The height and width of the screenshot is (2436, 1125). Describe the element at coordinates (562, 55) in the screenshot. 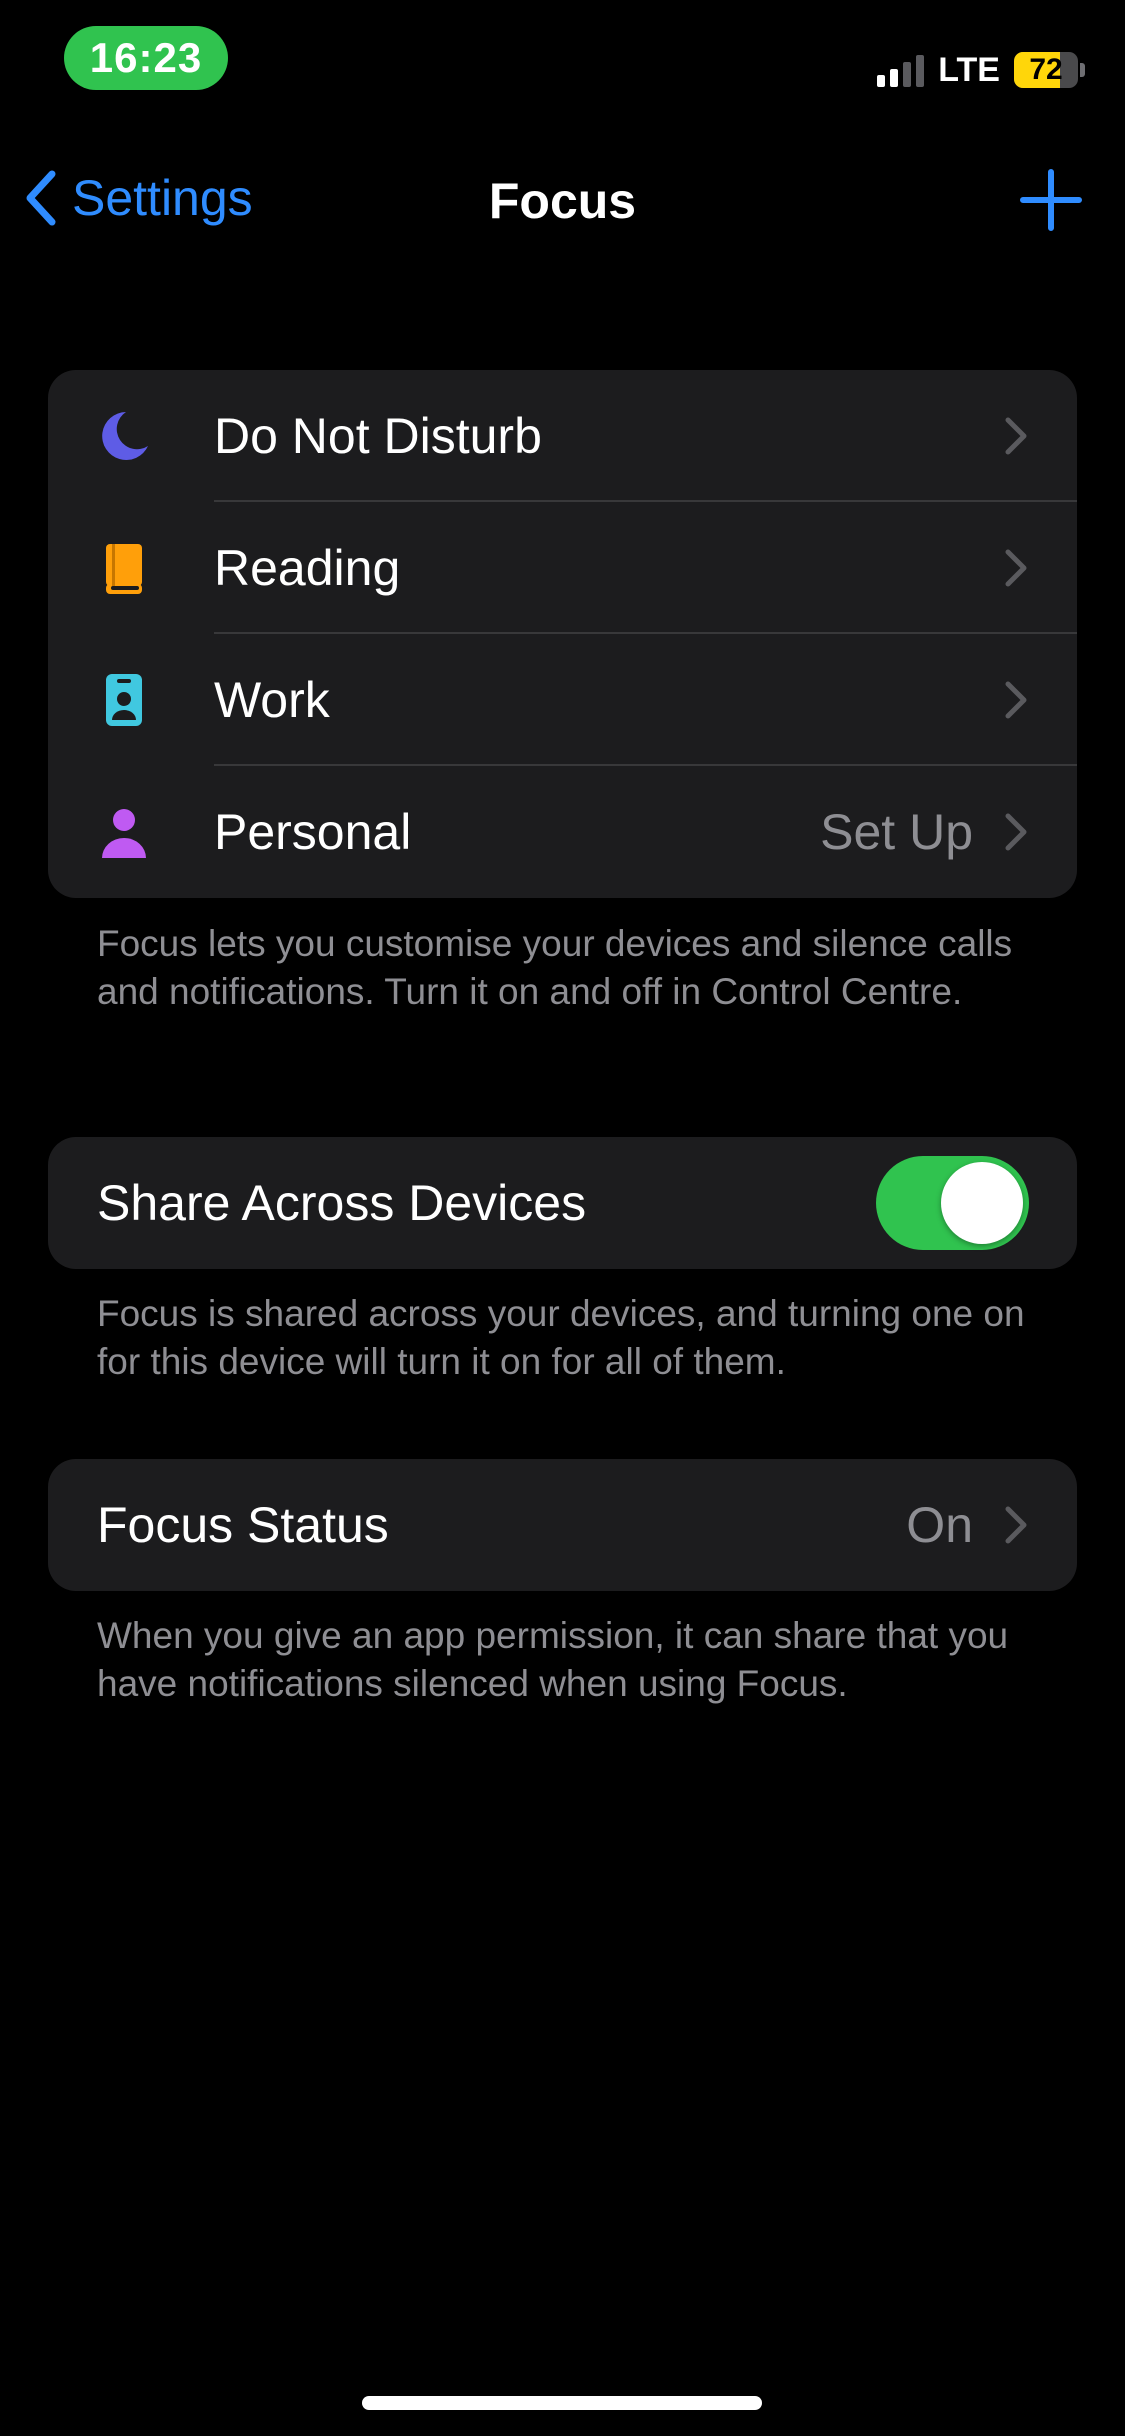

I see `status-bar: 16:23 LTE 72` at that location.